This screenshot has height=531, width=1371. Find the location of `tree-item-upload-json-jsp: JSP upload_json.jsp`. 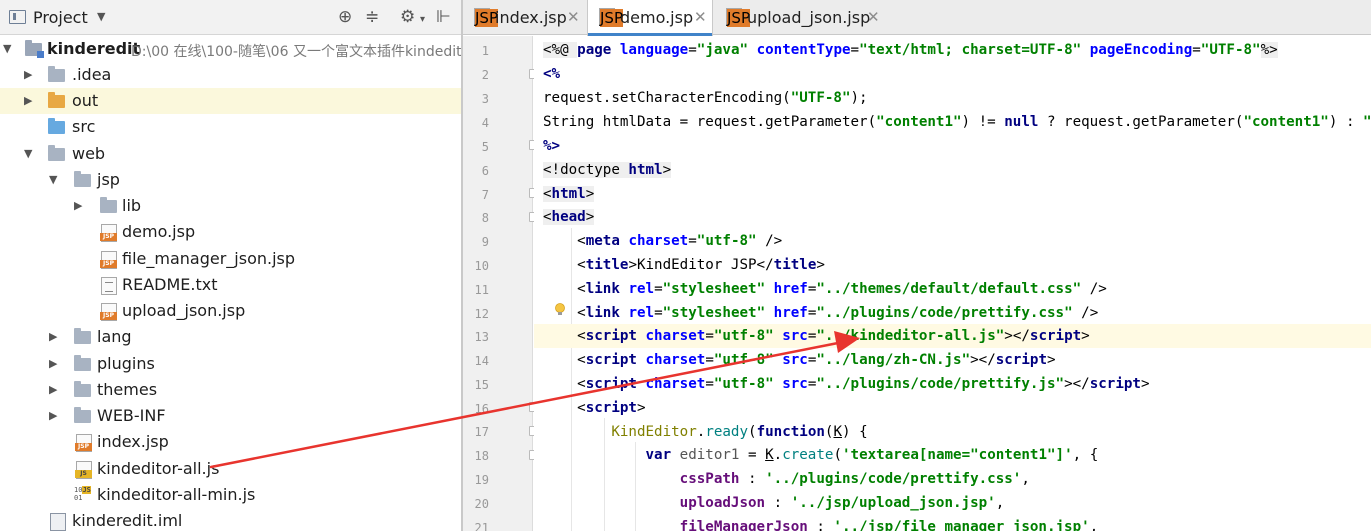

tree-item-upload-json-jsp: JSP upload_json.jsp is located at coordinates (230, 311).